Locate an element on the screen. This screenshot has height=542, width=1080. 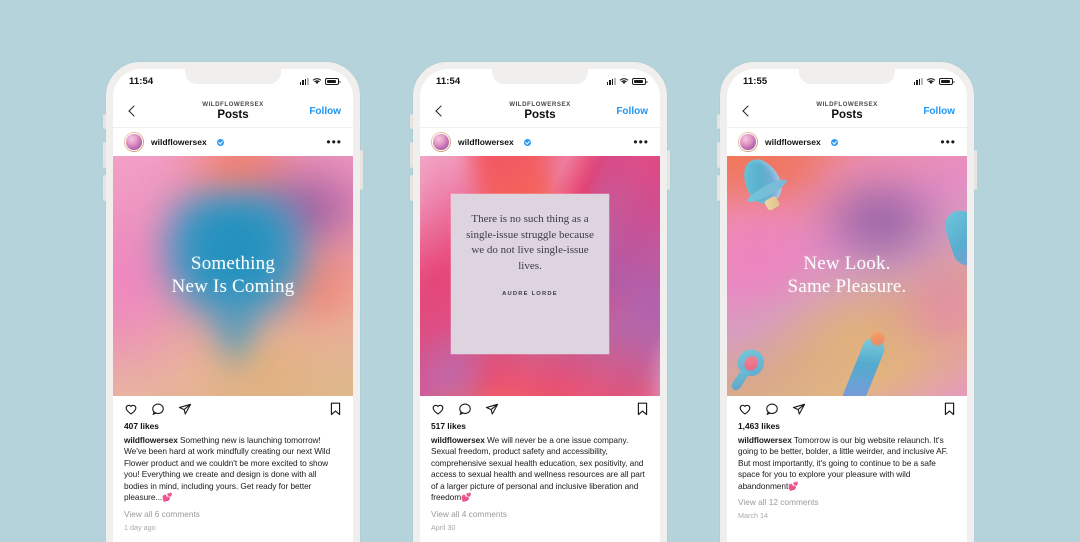
media-text-line-2: New Is Coming is located at coordinates (233, 287).